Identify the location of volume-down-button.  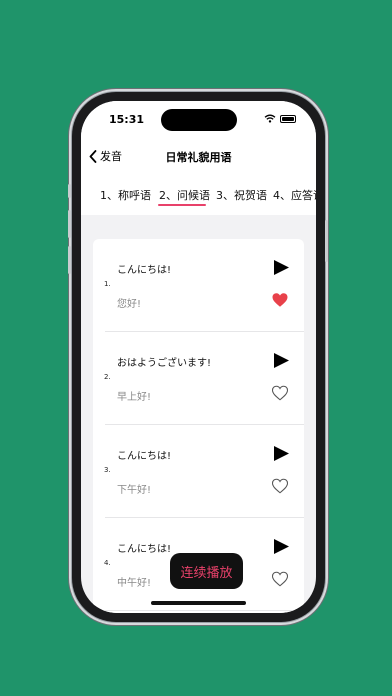
(69, 260).